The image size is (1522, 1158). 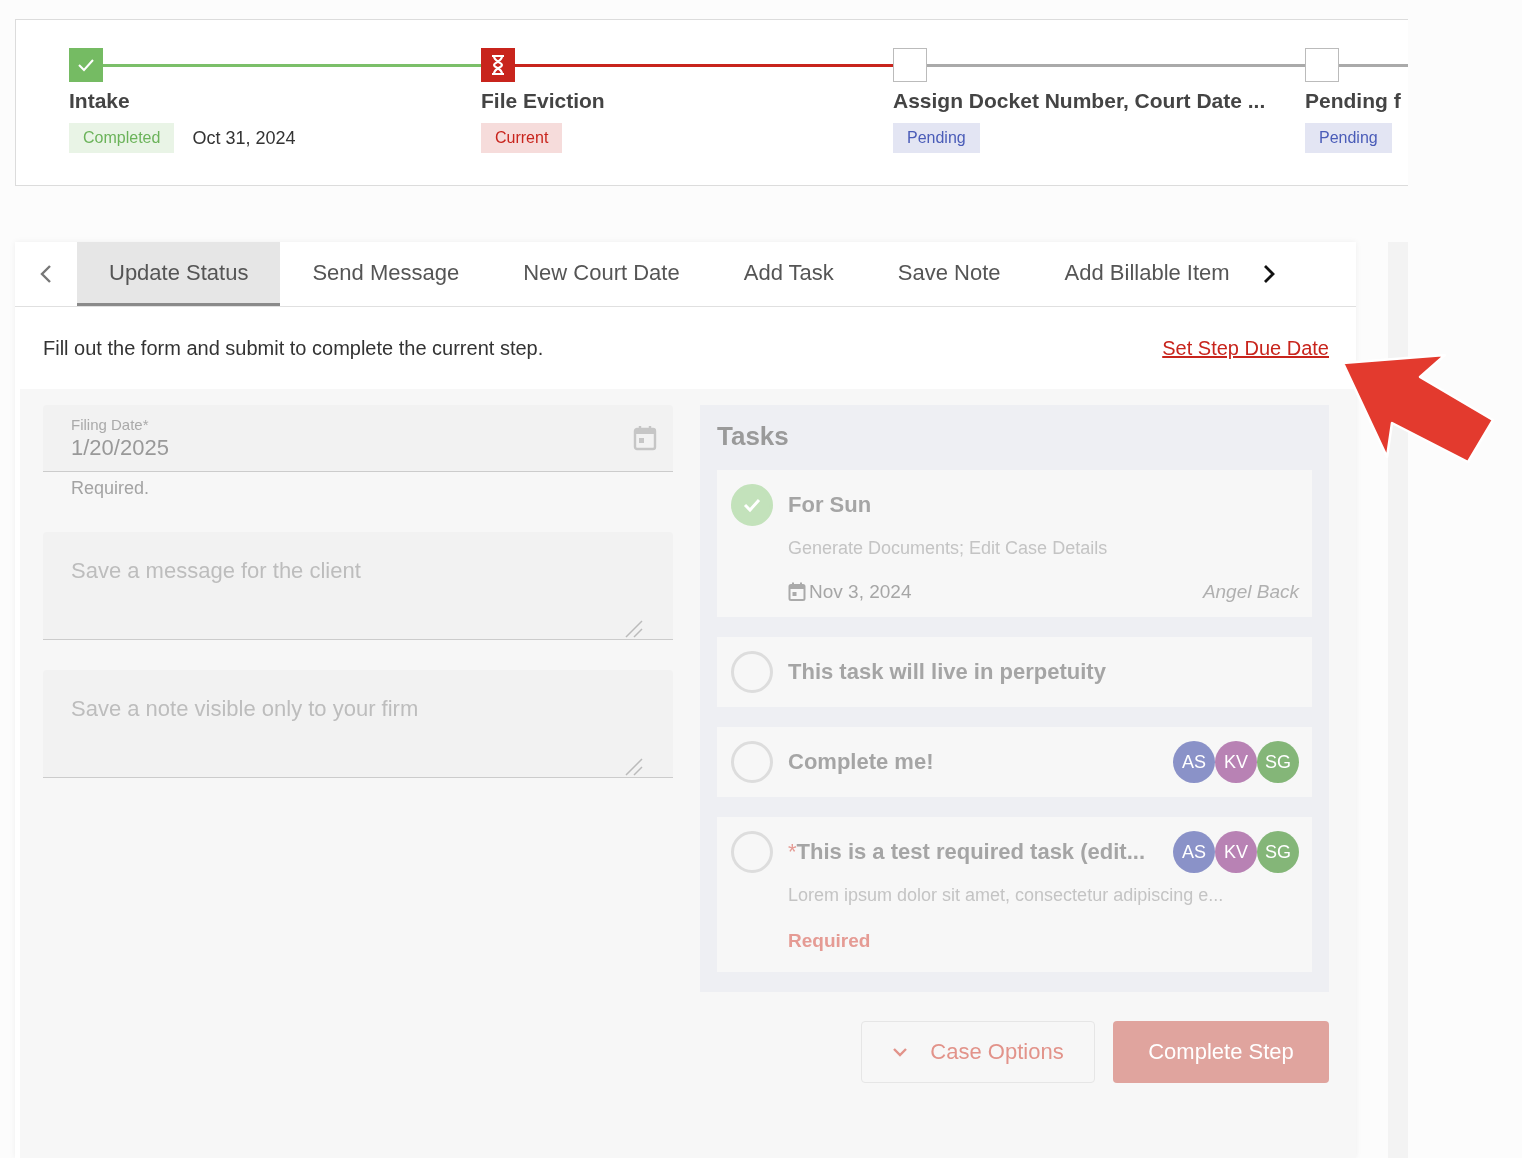 I want to click on task-card: Complete me! AS KV SG, so click(x=1014, y=762).